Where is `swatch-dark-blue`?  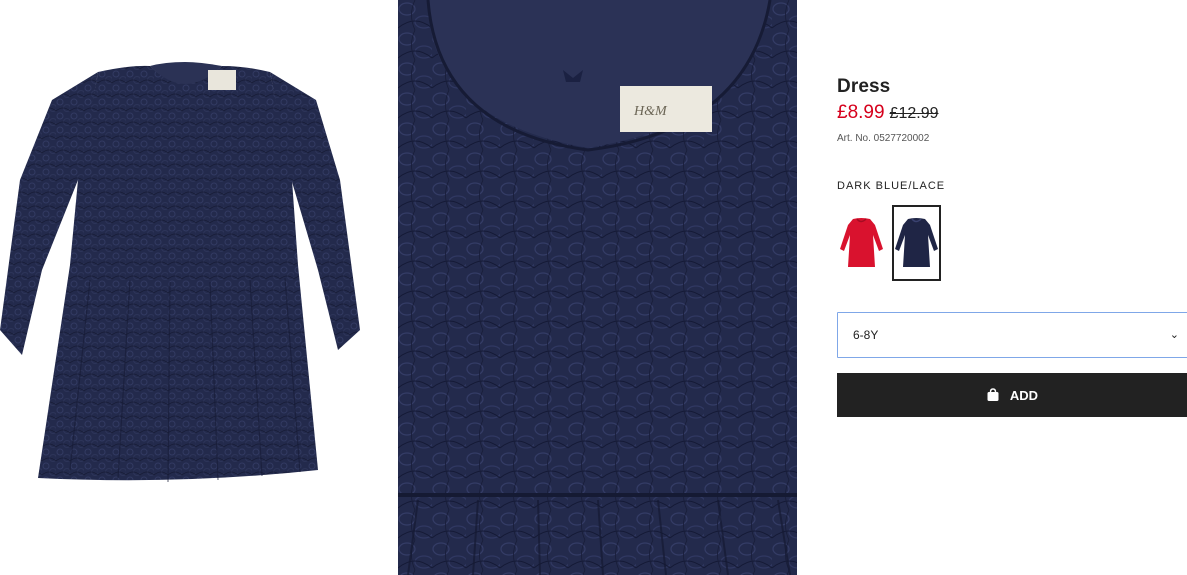 swatch-dark-blue is located at coordinates (916, 243).